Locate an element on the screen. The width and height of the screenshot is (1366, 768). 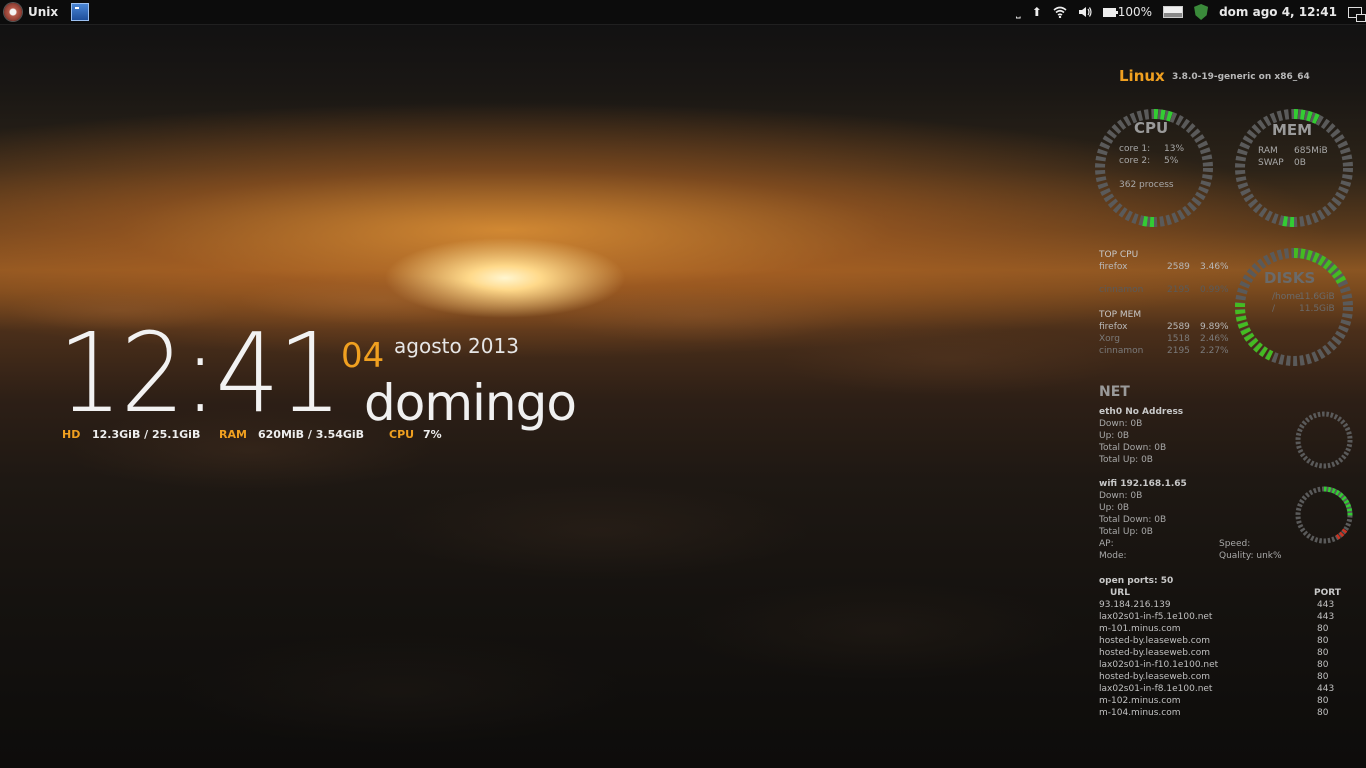
proc-name: firefox is located at coordinates (1113, 327).